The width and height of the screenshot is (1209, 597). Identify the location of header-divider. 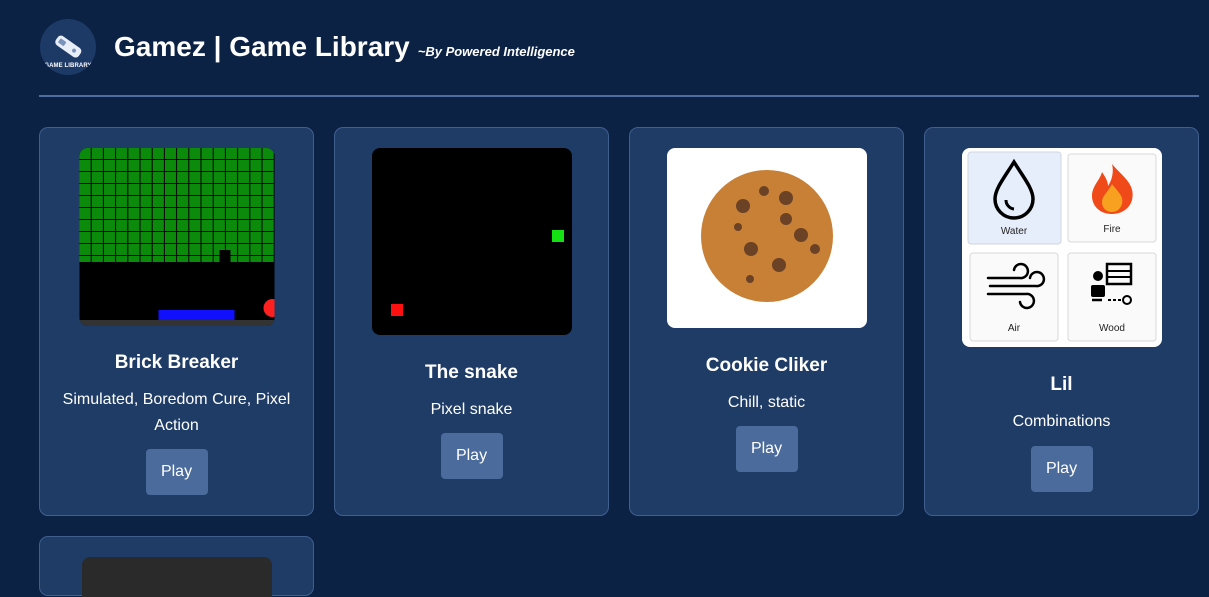
(619, 96).